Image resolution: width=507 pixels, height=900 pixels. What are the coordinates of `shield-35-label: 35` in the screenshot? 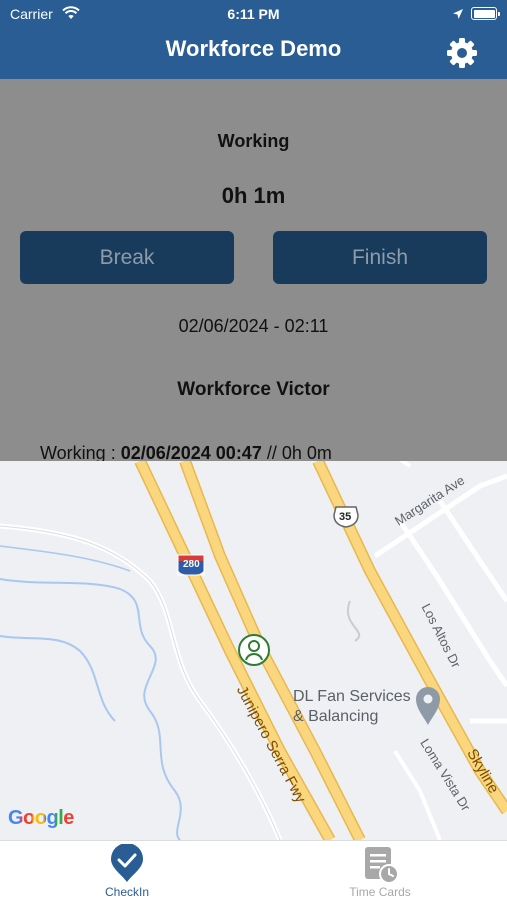 It's located at (345, 517).